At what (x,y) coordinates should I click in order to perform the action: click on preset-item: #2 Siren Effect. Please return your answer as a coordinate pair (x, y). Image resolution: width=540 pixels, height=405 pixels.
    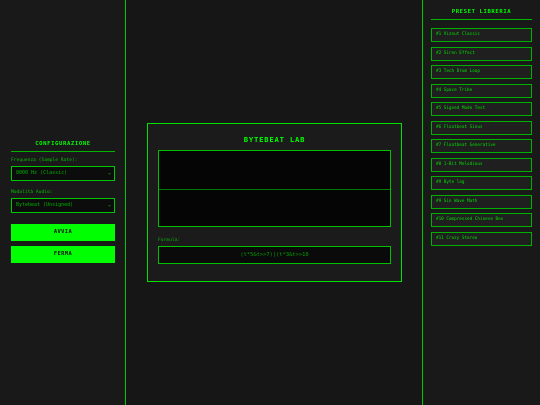
    Looking at the image, I should click on (481, 53).